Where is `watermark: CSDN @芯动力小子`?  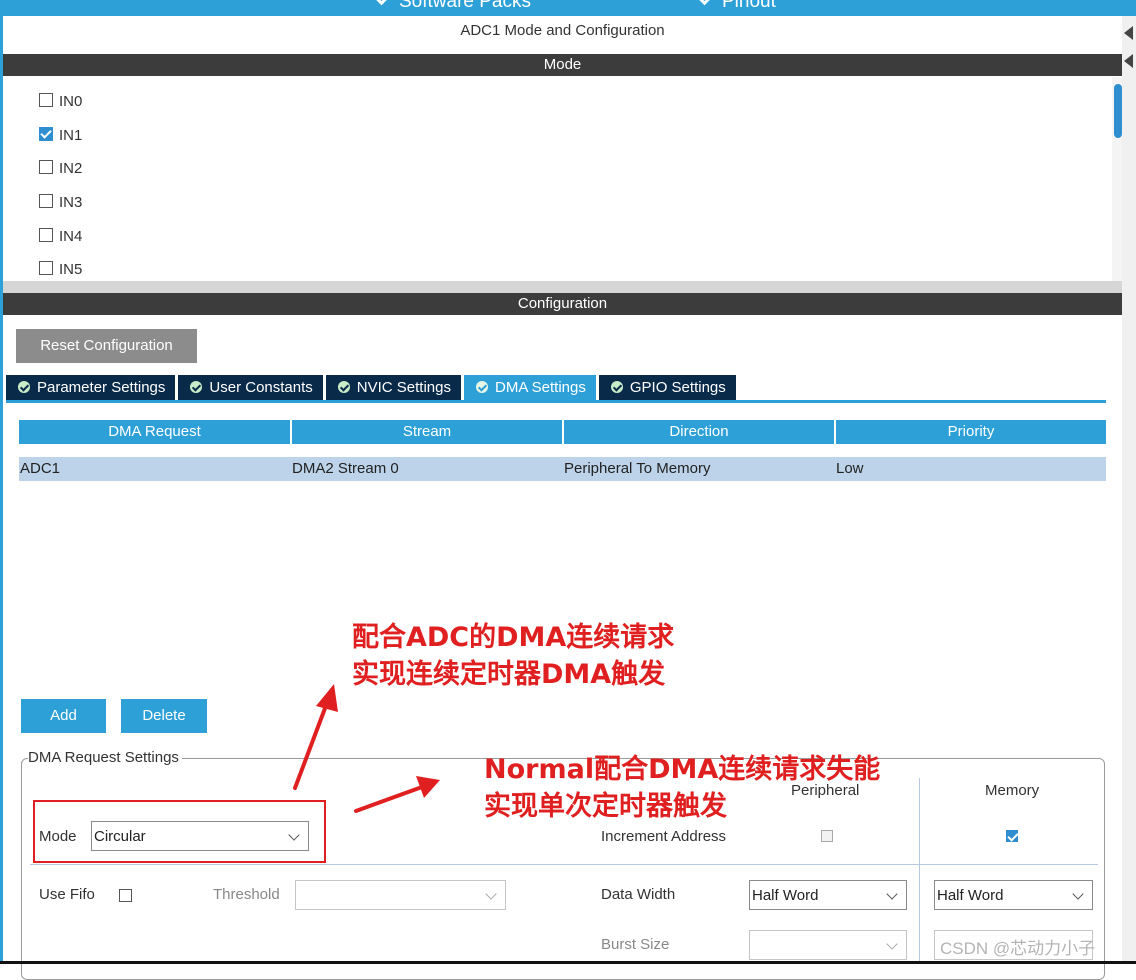 watermark: CSDN @芯动力小子 is located at coordinates (1018, 948).